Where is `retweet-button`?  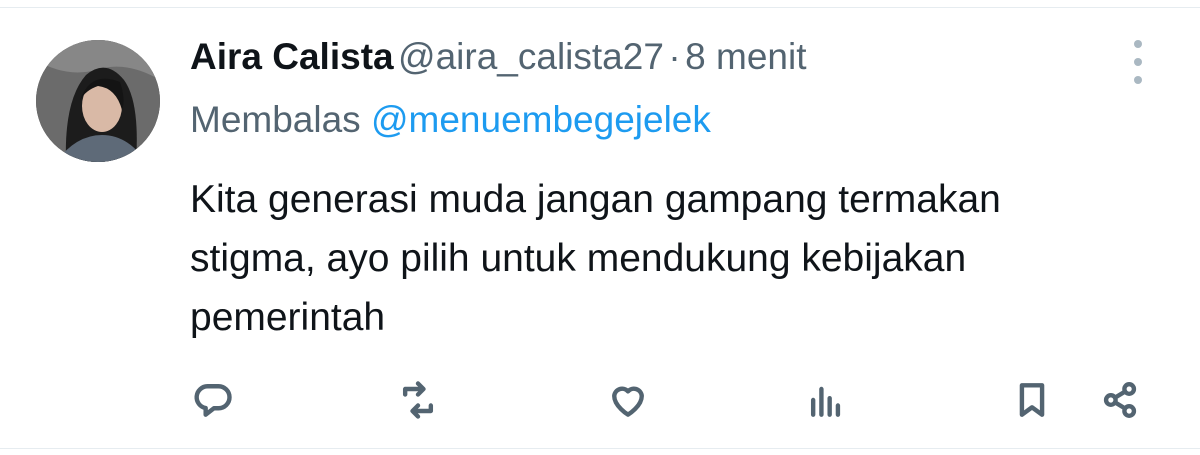
retweet-button is located at coordinates (418, 400).